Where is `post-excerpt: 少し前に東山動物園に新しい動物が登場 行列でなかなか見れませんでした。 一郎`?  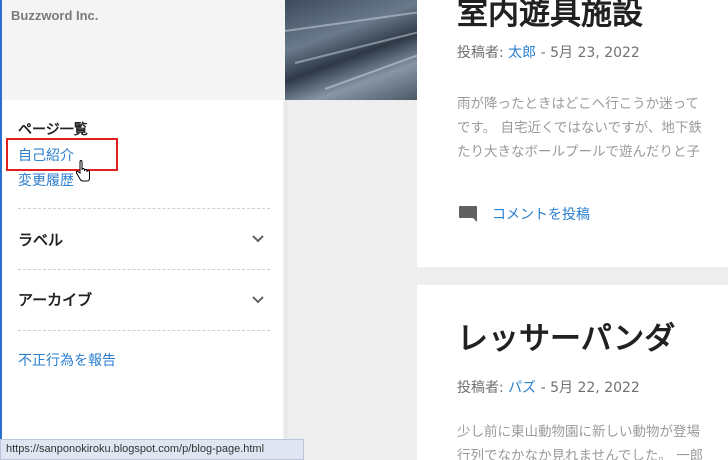 post-excerpt: 少し前に東山動物園に新しい動物が登場 行列でなかなか見れませんでした。 一郎 is located at coordinates (580, 440).